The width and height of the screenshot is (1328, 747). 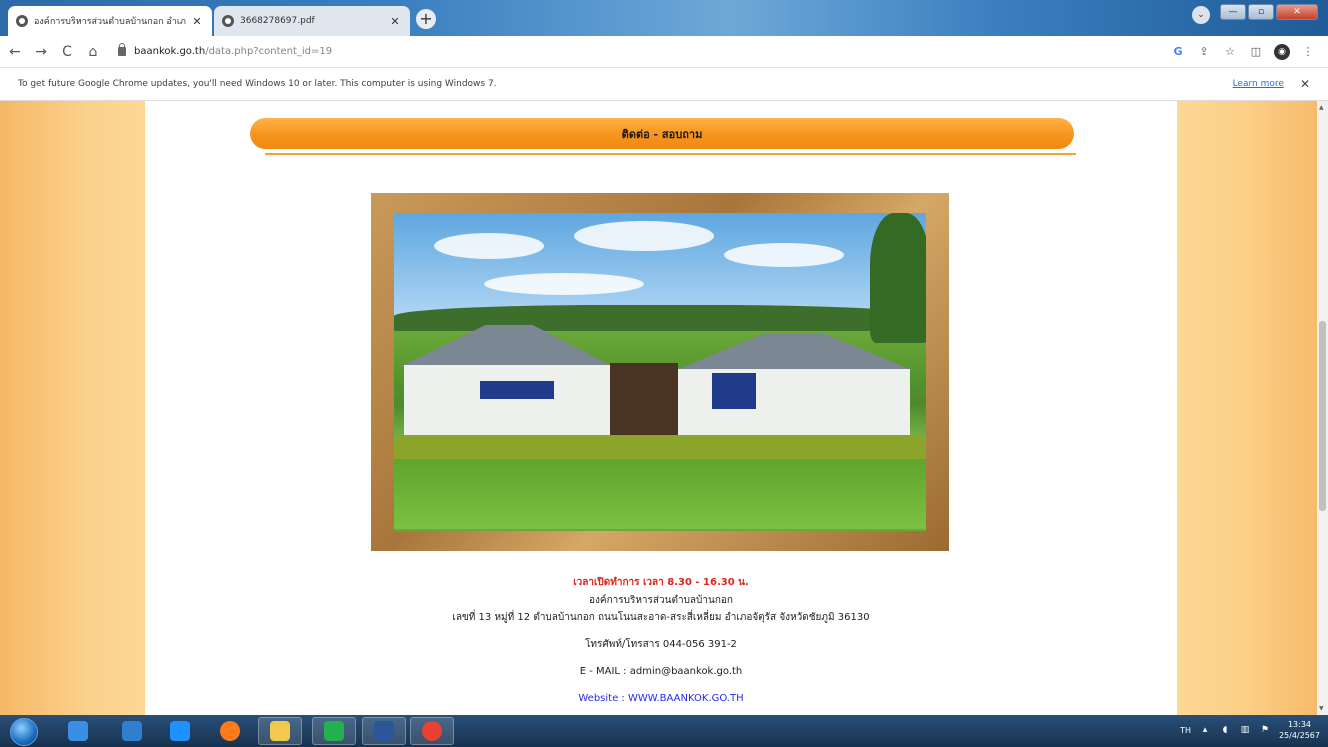 I want to click on taskbar-media-center-button, so click(x=78, y=731).